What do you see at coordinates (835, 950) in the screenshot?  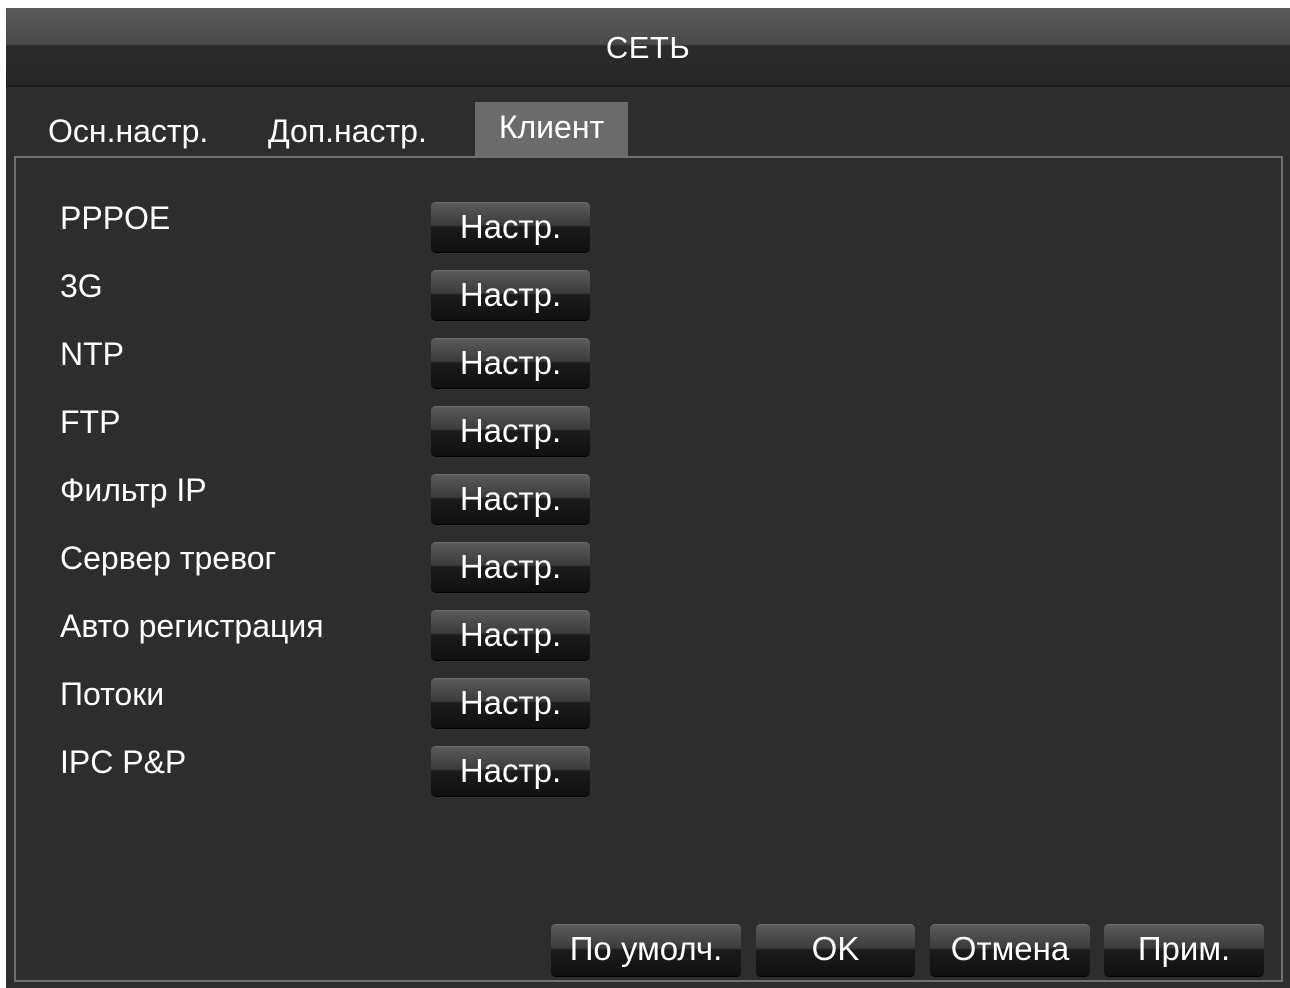 I see `ok-button: OK` at bounding box center [835, 950].